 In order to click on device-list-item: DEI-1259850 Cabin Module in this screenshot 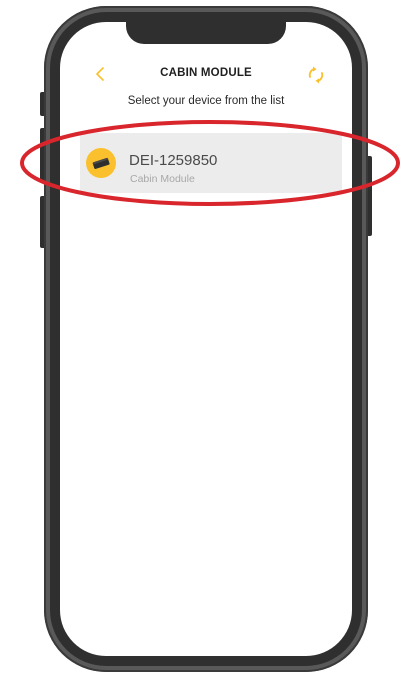, I will do `click(211, 163)`.